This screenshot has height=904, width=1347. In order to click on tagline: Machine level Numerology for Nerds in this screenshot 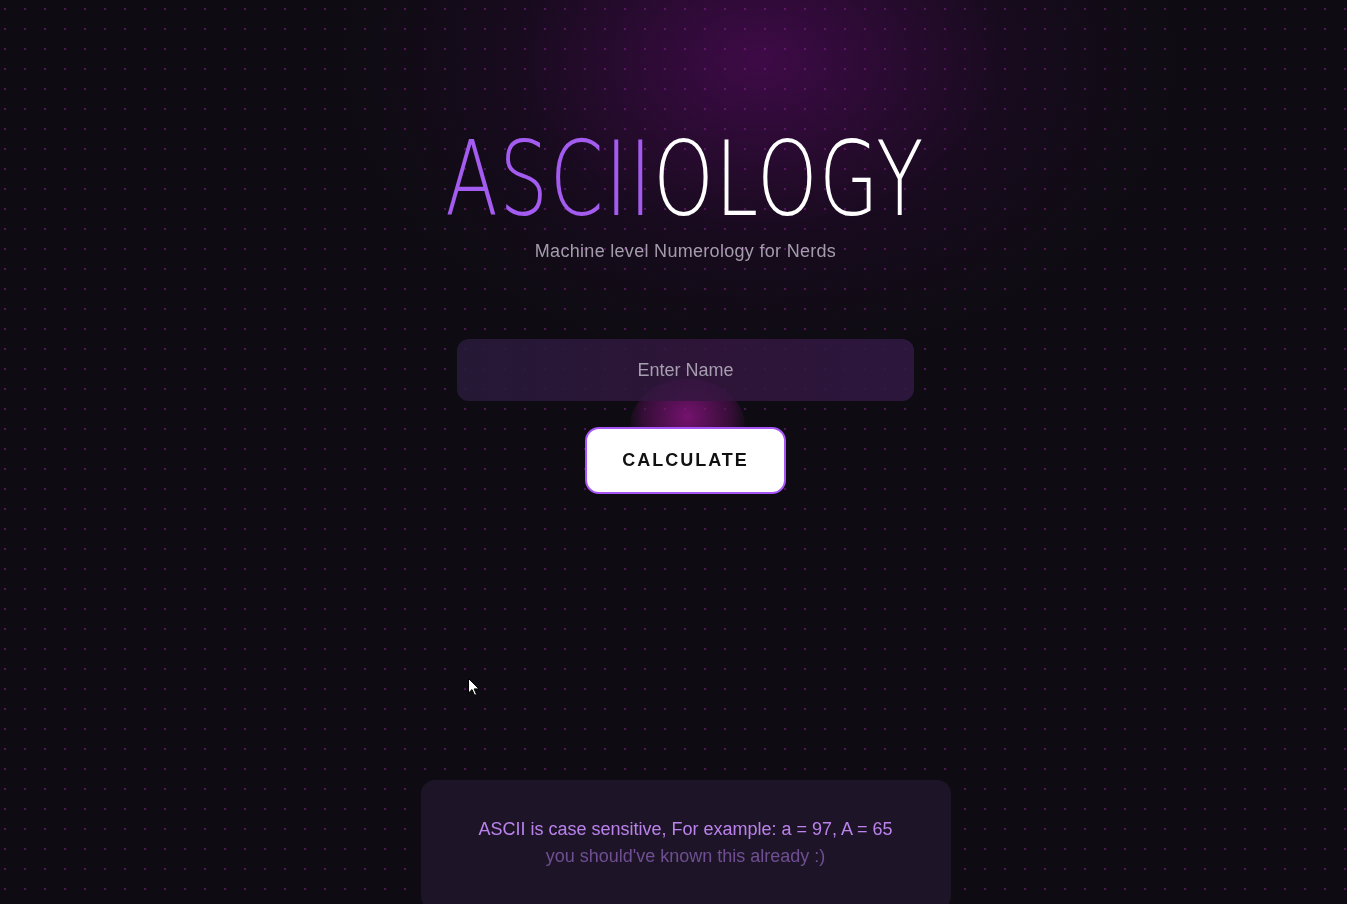, I will do `click(685, 251)`.